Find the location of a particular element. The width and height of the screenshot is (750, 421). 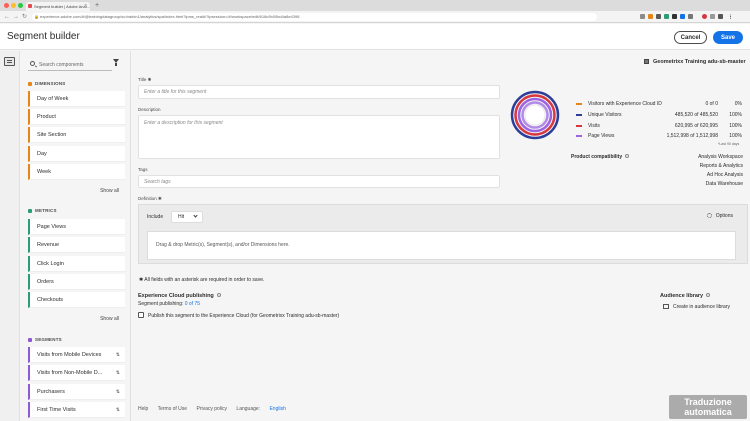

cancel-button: Cancel is located at coordinates (690, 37).